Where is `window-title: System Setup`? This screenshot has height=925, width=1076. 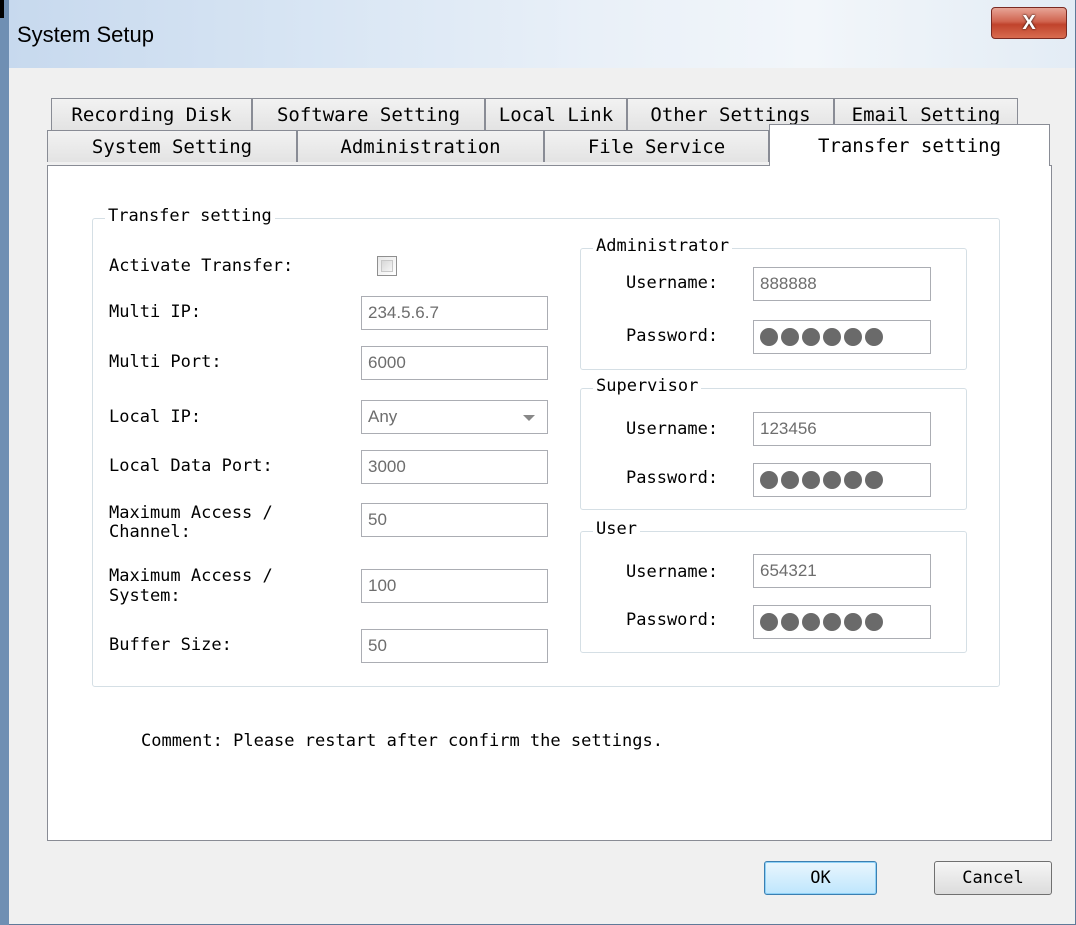
window-title: System Setup is located at coordinates (85, 34).